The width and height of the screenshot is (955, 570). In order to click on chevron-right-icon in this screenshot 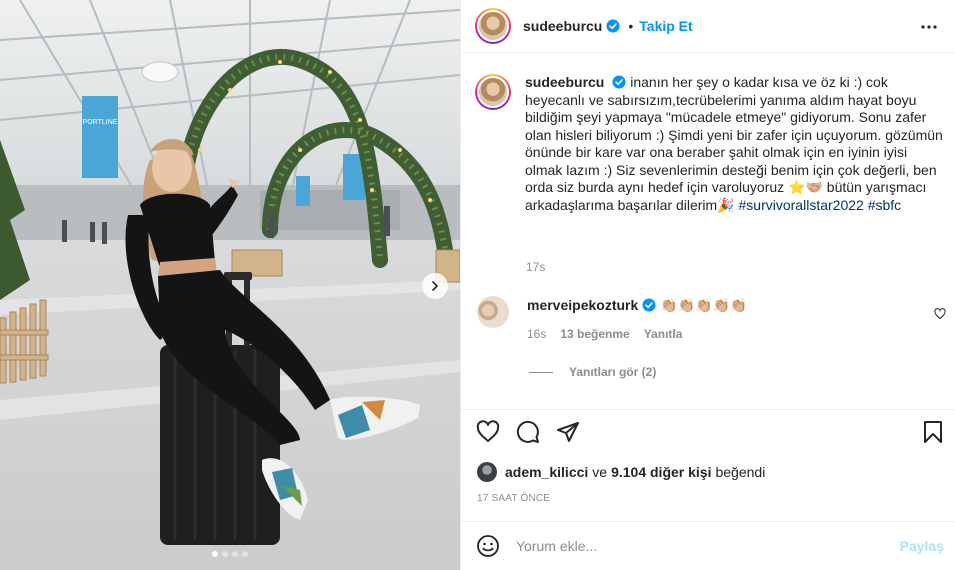, I will do `click(435, 286)`.